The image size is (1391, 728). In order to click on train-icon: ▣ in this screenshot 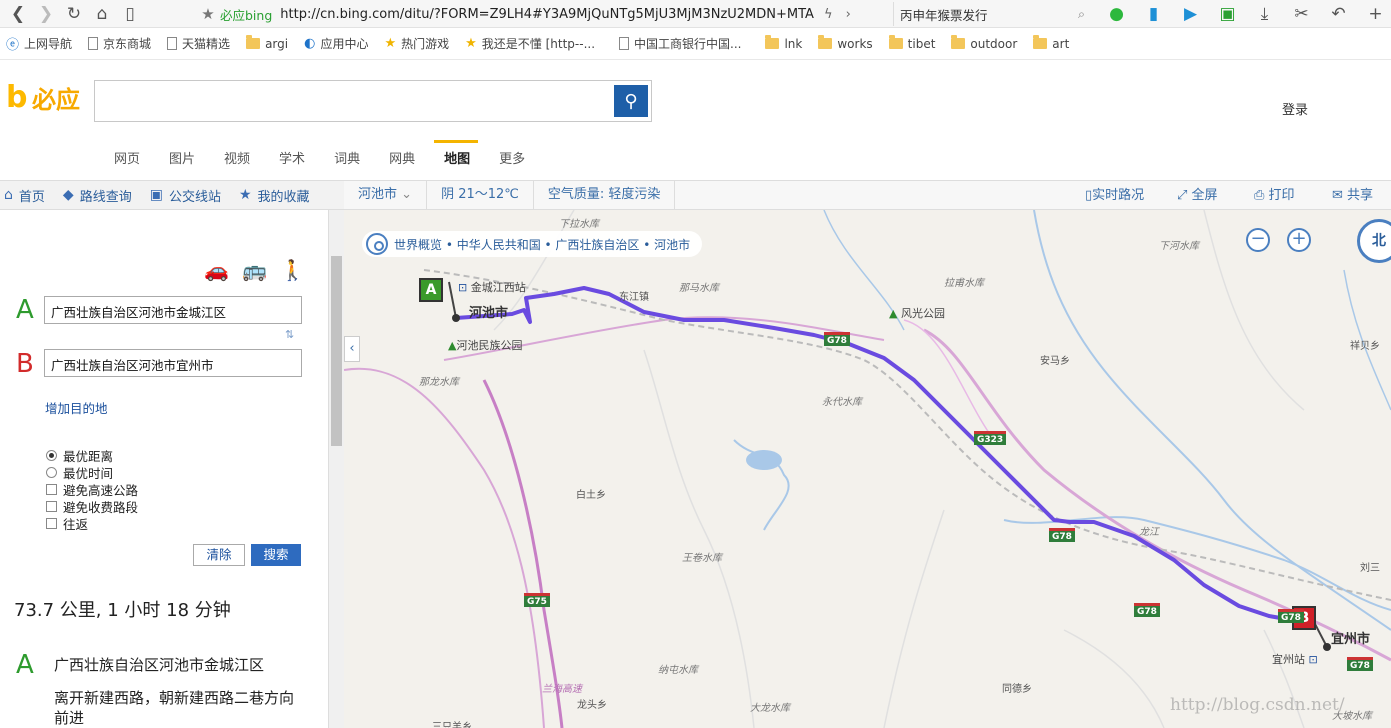, I will do `click(1227, 14)`.